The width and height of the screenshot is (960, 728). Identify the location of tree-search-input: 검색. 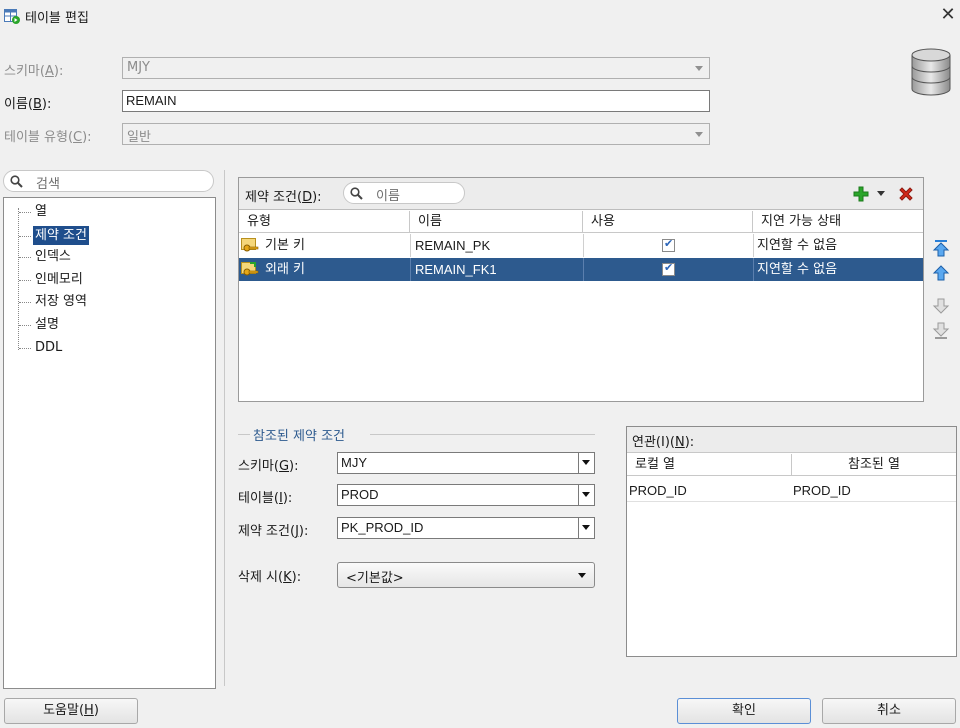
(108, 181).